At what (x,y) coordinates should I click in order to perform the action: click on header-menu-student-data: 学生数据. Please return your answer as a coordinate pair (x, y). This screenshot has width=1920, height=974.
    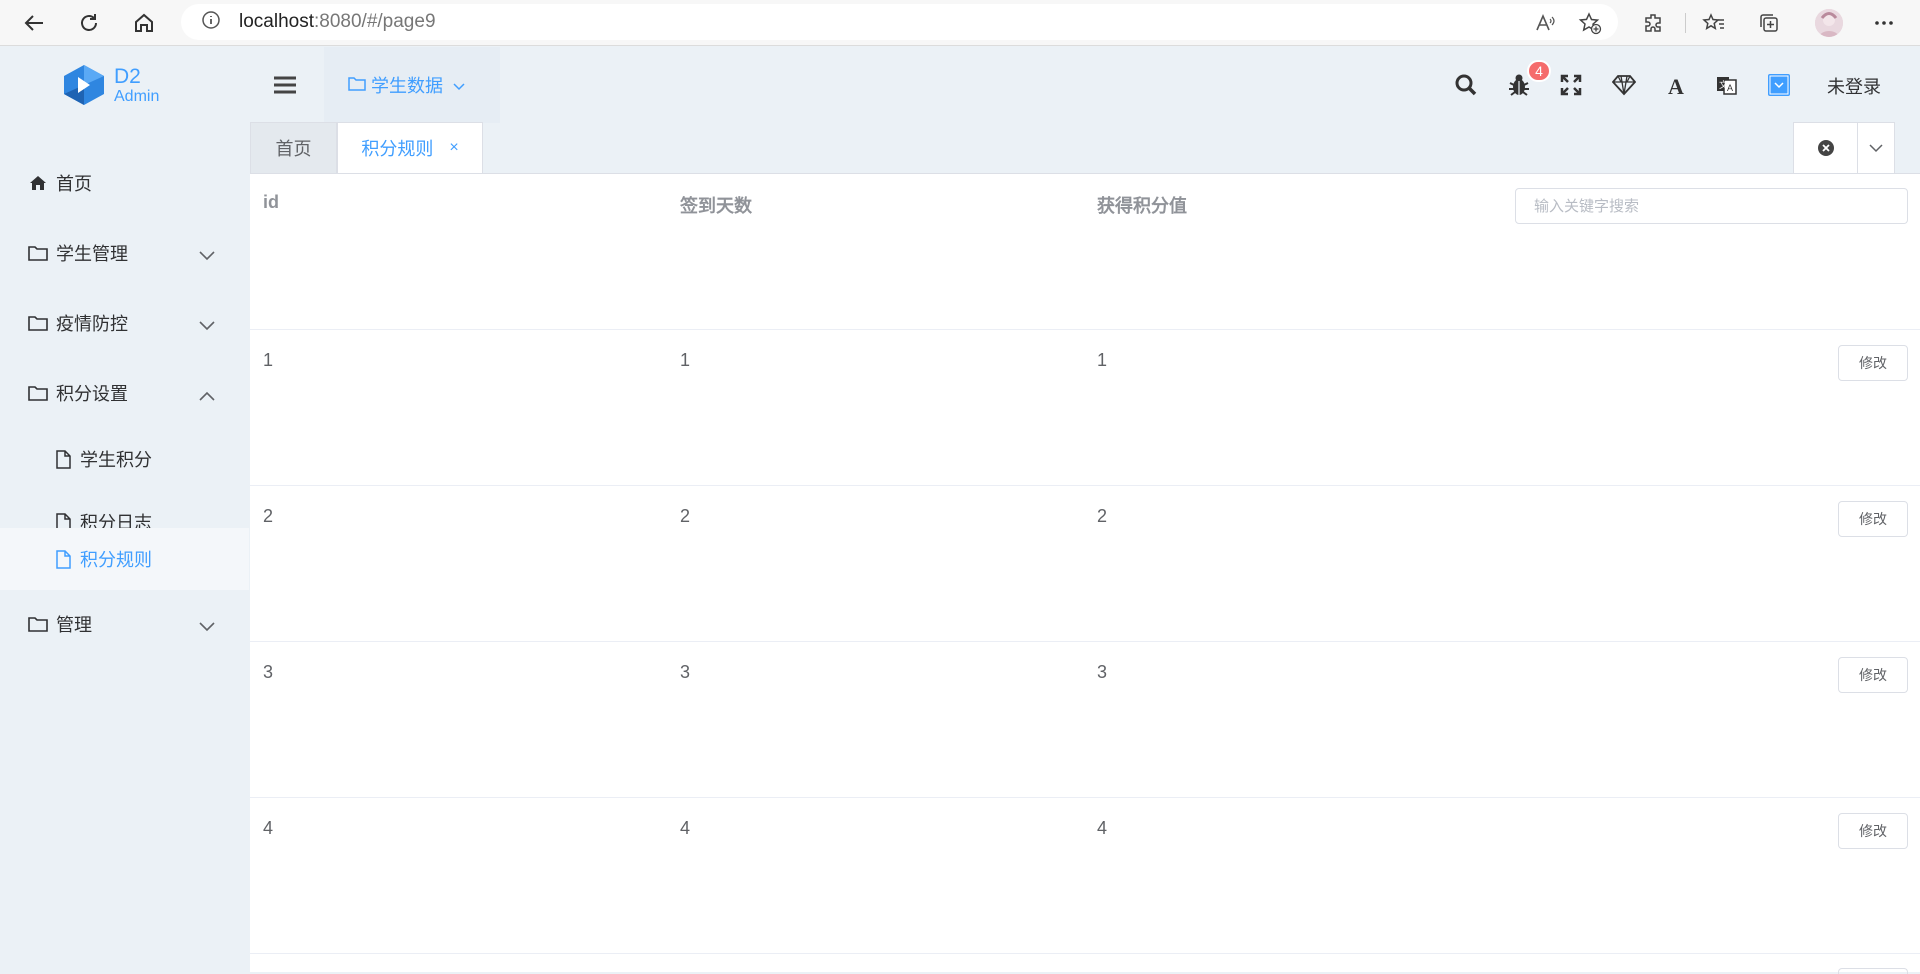
    Looking at the image, I should click on (412, 85).